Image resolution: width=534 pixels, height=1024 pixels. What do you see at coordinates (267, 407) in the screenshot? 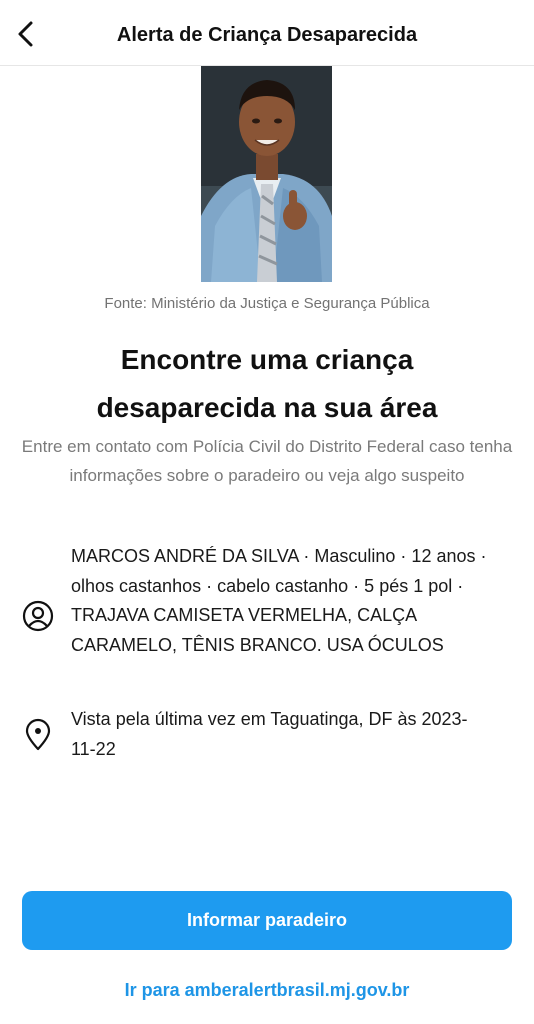
I see `headline-line-2: desaparecida na sua área` at bounding box center [267, 407].